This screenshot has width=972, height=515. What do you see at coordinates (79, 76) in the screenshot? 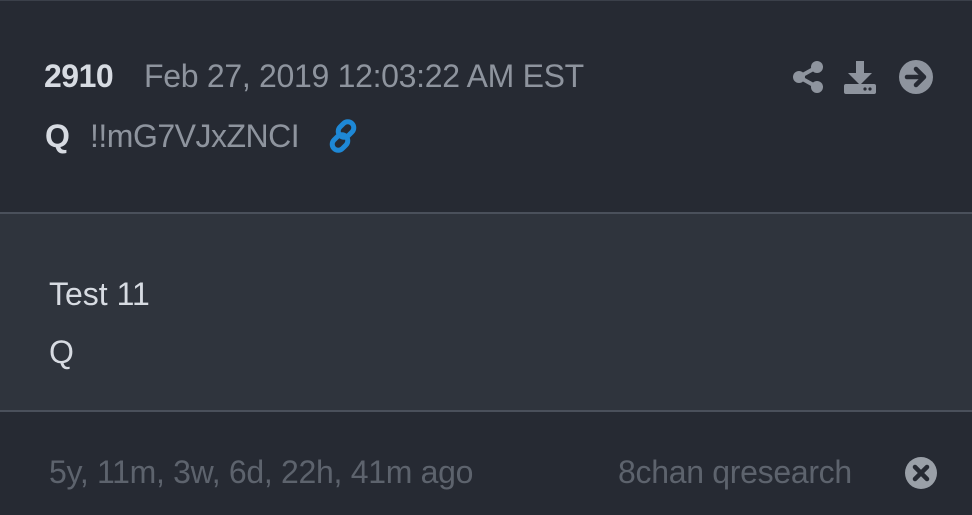
I see `post-number: 2910` at bounding box center [79, 76].